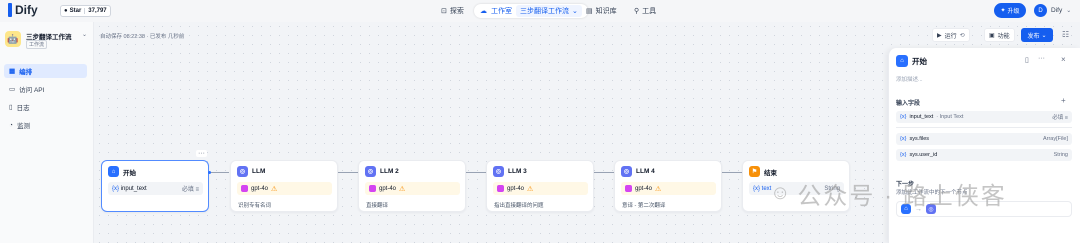  I want to click on next-step-box: ⌂ → ◎, so click(984, 209).